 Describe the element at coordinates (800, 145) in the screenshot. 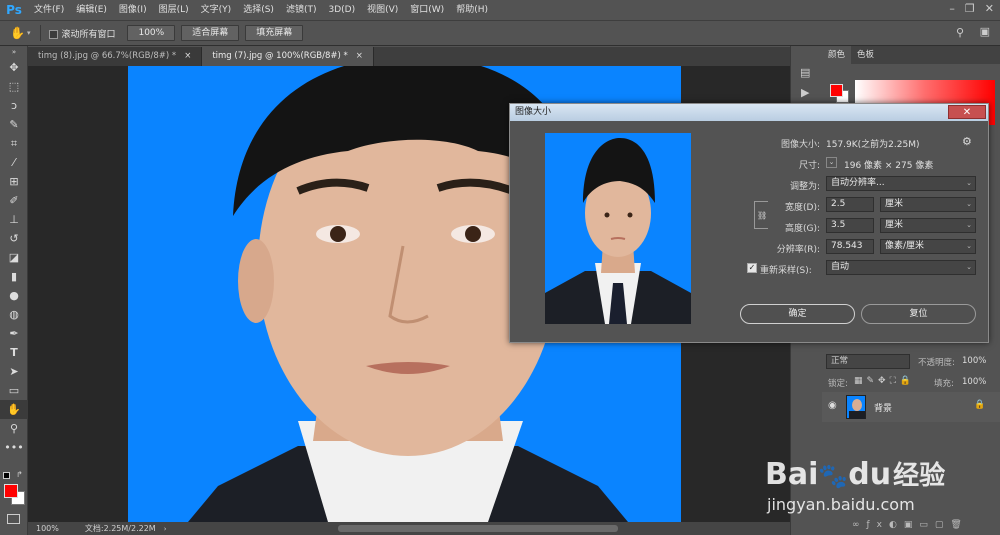

I see `image-size-label: 图像大小:` at that location.